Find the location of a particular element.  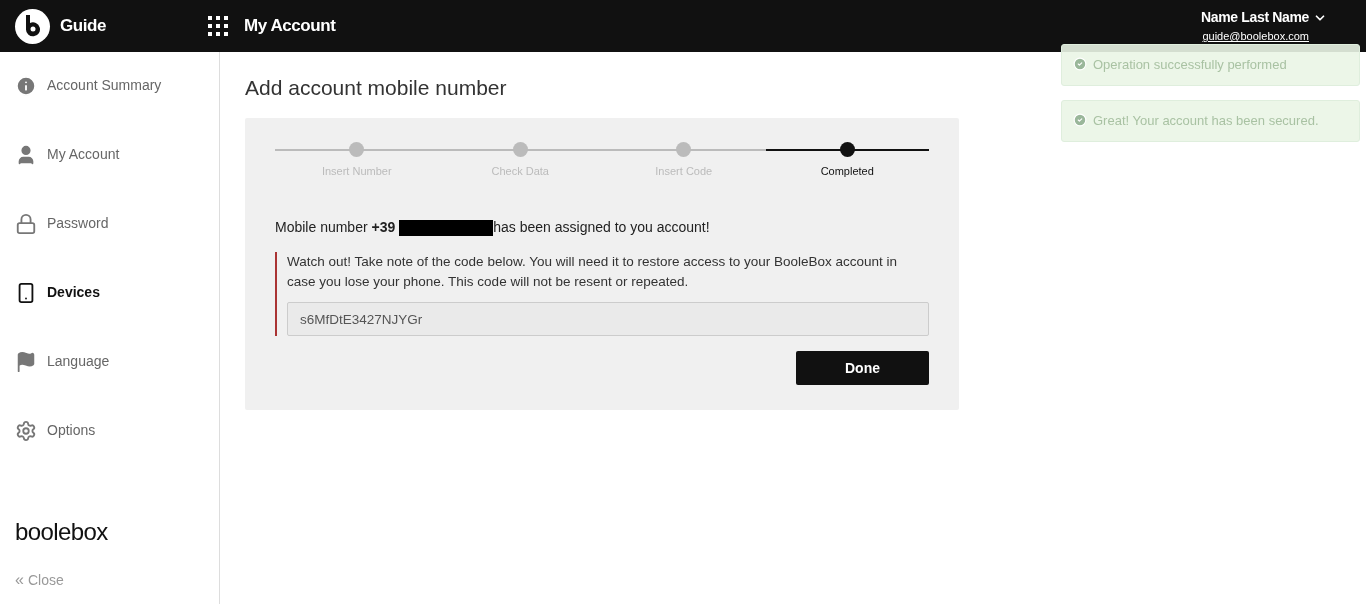

section-title: My Account is located at coordinates (290, 26).